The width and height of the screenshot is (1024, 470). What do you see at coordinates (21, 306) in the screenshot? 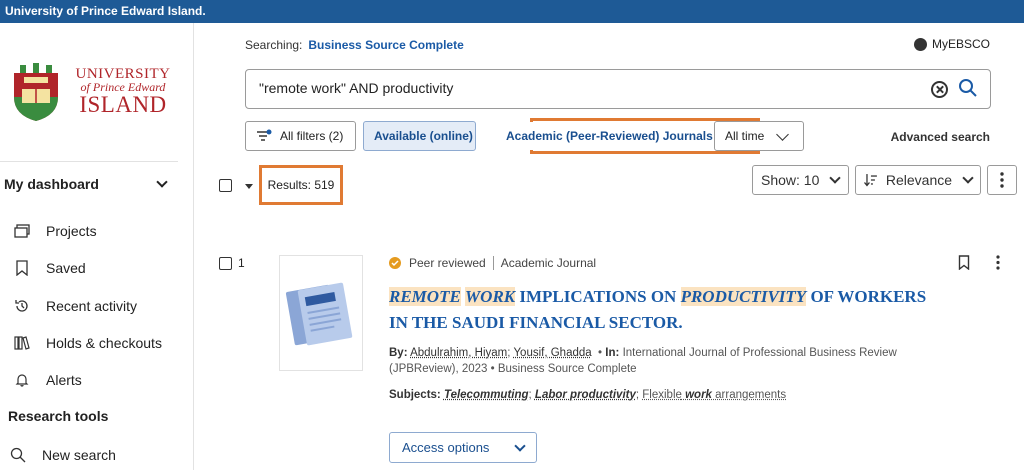
I see `history-icon` at bounding box center [21, 306].